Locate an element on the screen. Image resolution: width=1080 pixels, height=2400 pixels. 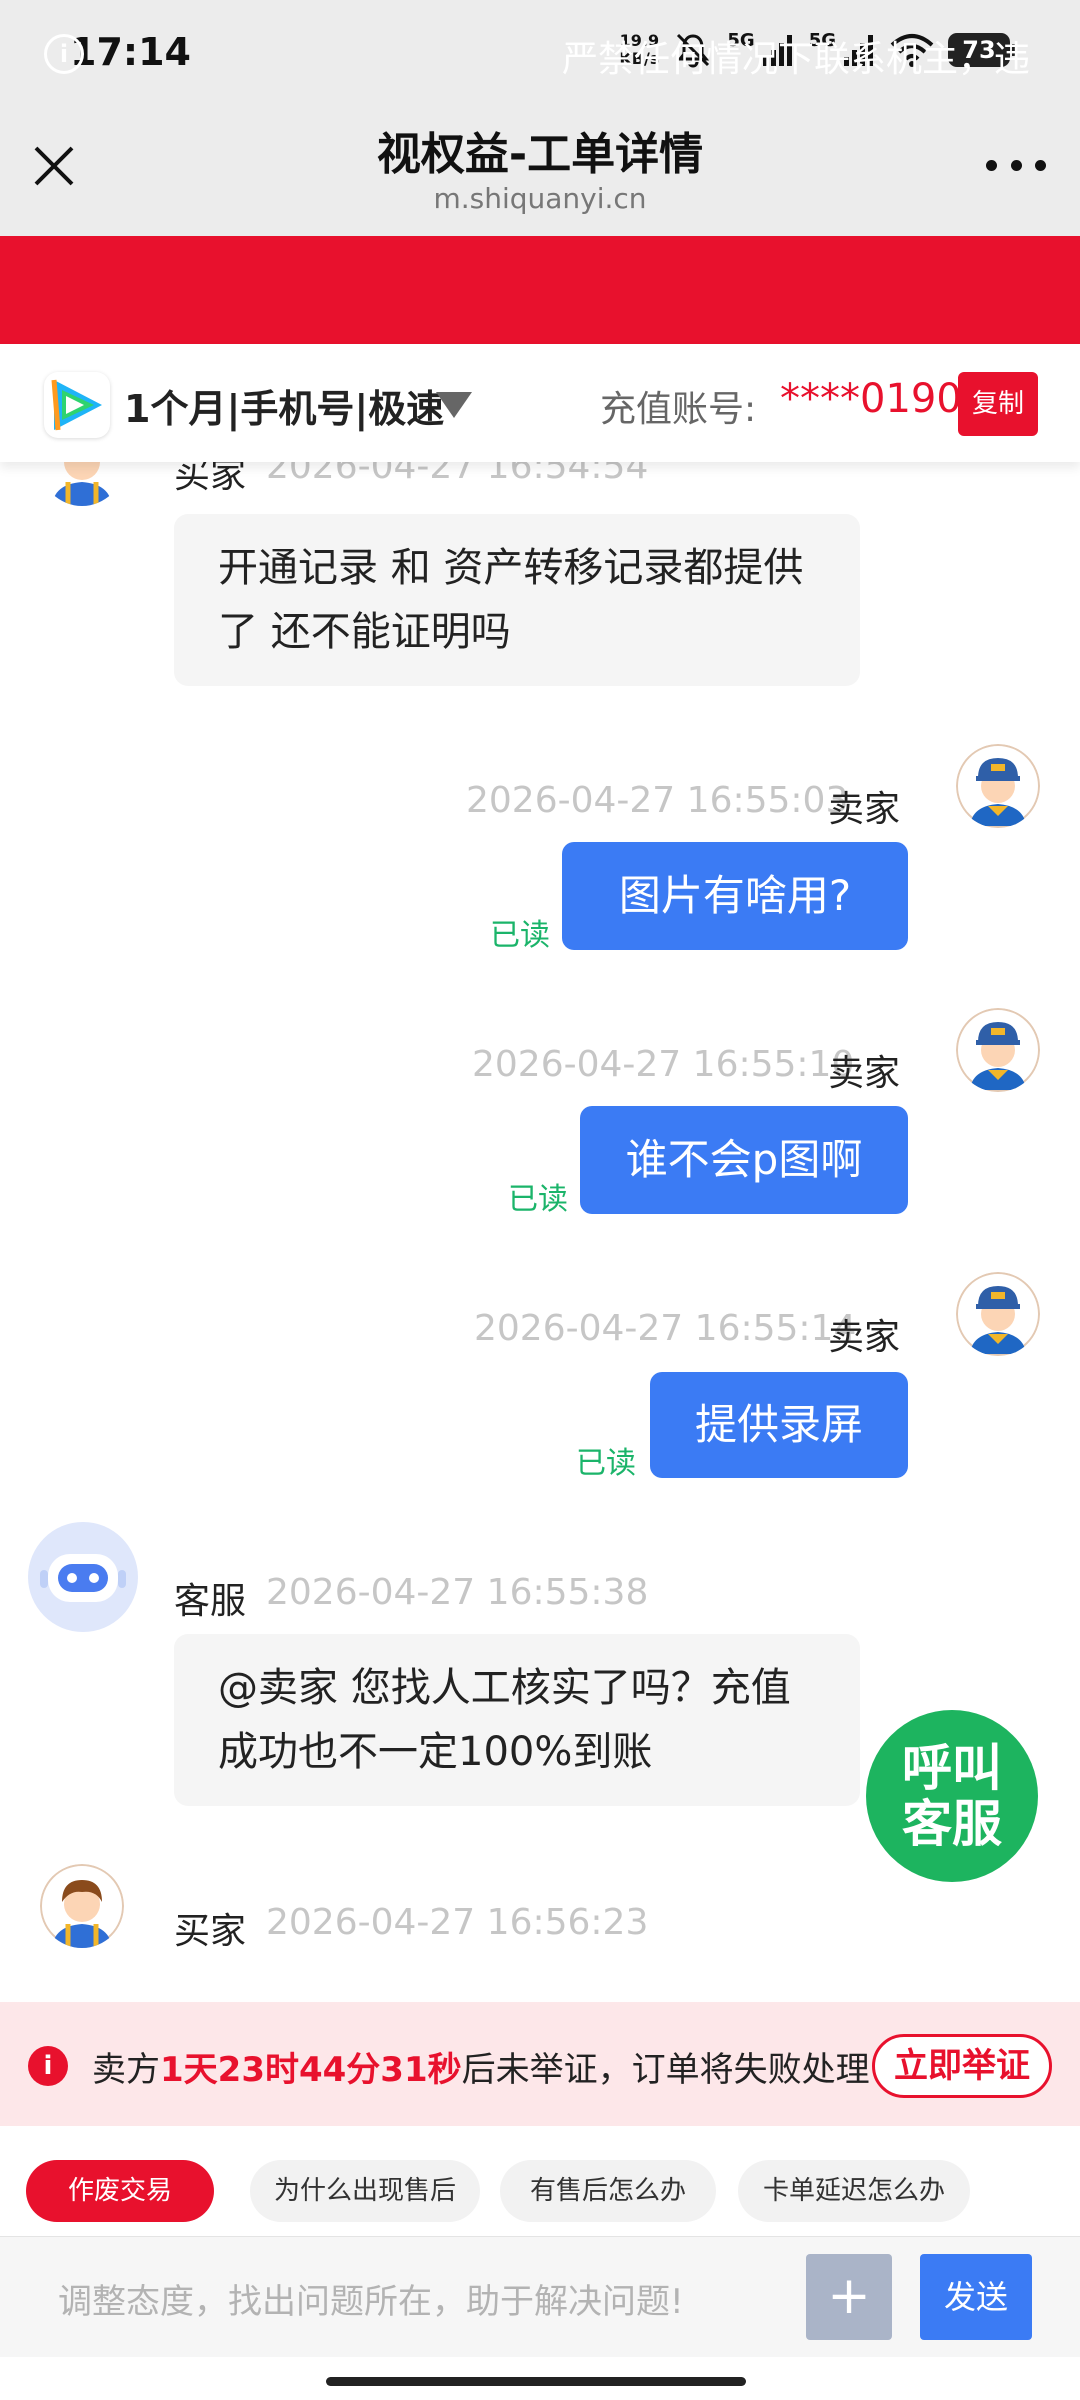
submit-evidence-button: 立即举证 is located at coordinates (962, 2066).